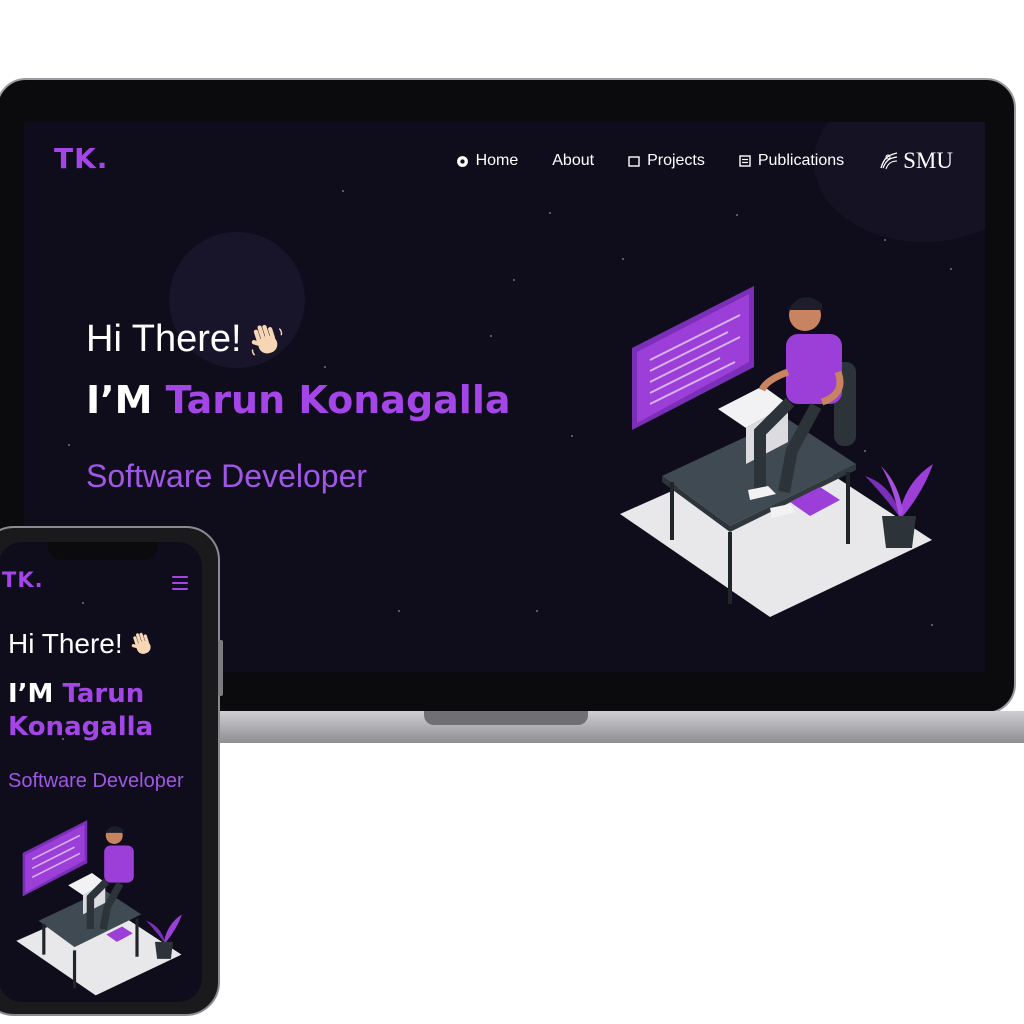 The height and width of the screenshot is (1024, 1024). I want to click on phone-frame: TK. Hi There! I’M Tarun Konagalla Softwa, so click(110, 771).